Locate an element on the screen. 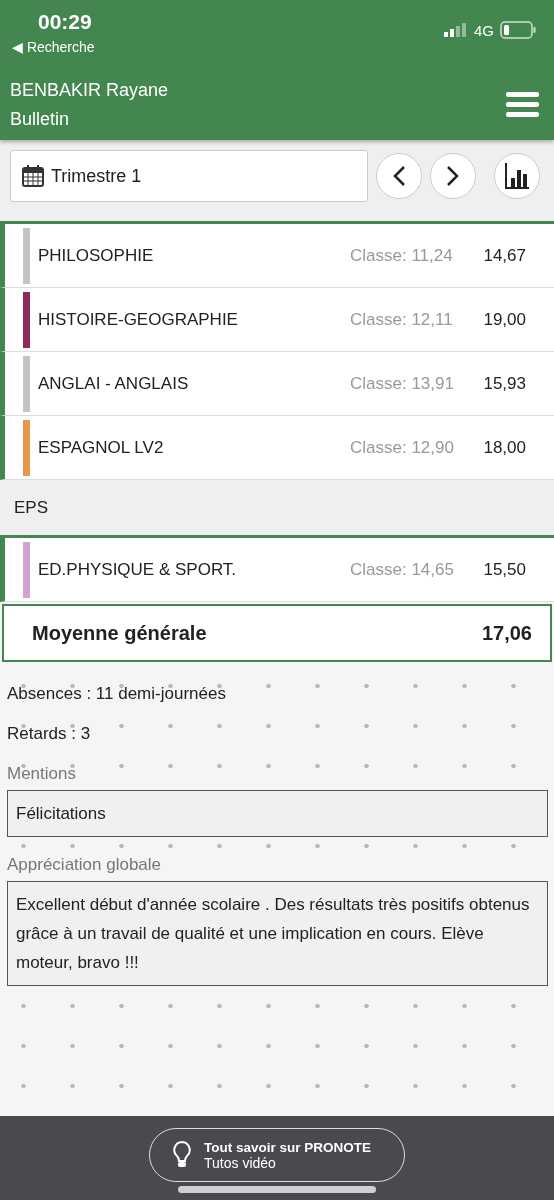 This screenshot has height=1200, width=554. appreciation-box: Excellent début d'année scolaire . Des résultats très positifs obtenus grâce à un travail de qualité et une implication en cours. Elève moteur, bravo !!! is located at coordinates (277, 933).